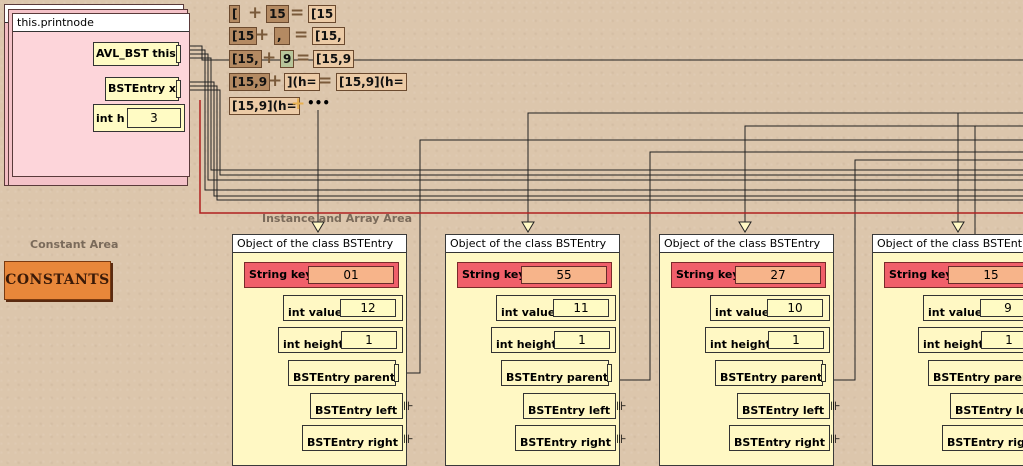 The image size is (1023, 466). Describe the element at coordinates (154, 118) in the screenshot. I see `var-h-value: 3` at that location.